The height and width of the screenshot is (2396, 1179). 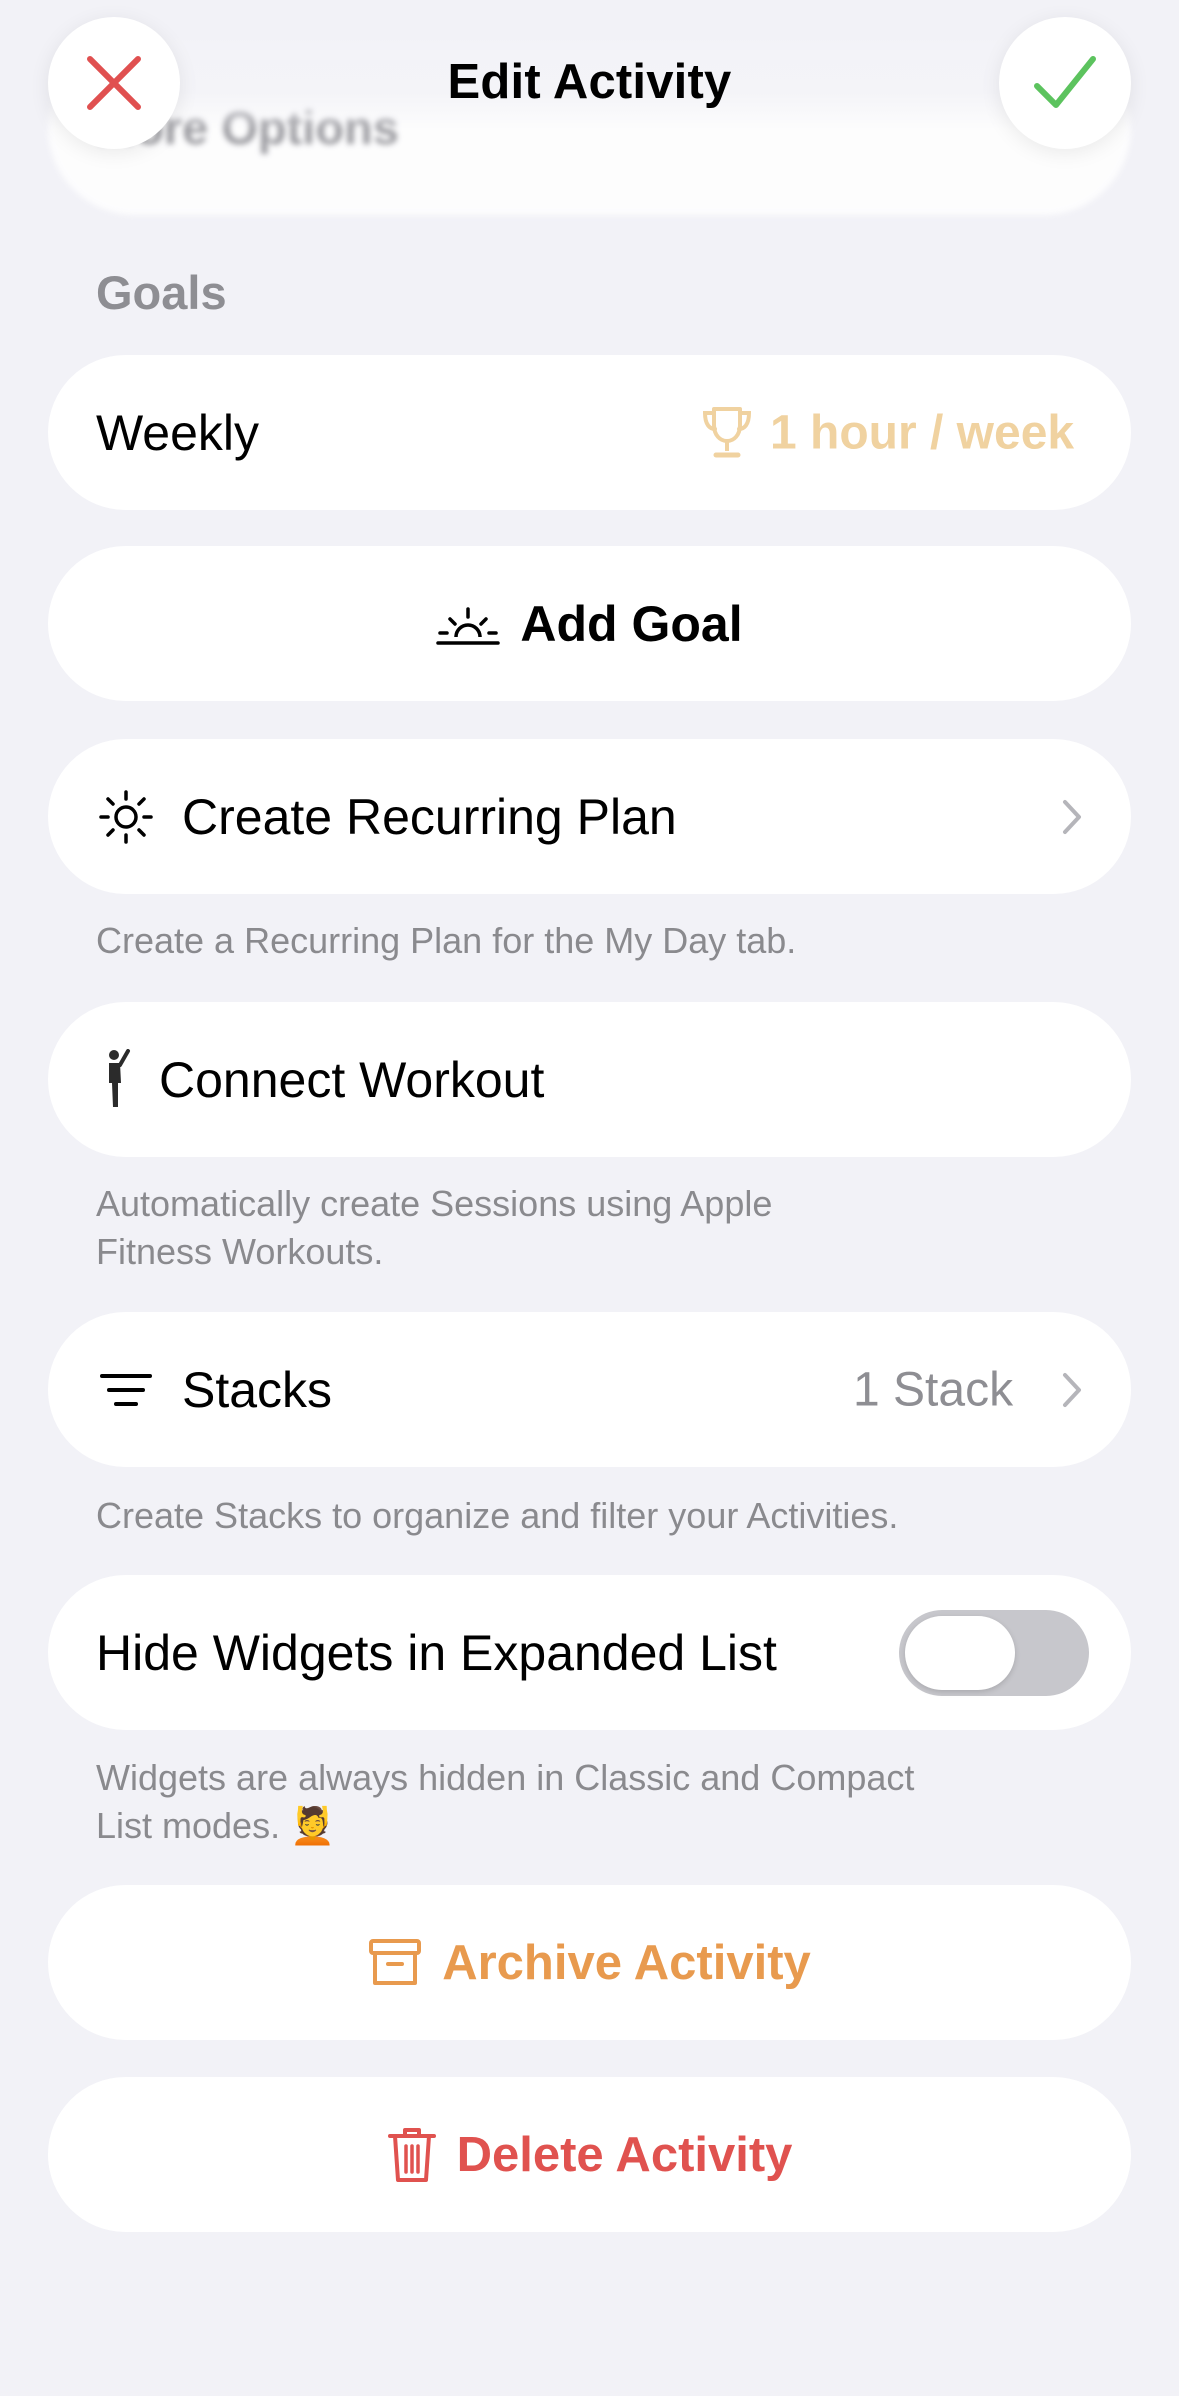 What do you see at coordinates (468, 625) in the screenshot?
I see `sunrise-icon` at bounding box center [468, 625].